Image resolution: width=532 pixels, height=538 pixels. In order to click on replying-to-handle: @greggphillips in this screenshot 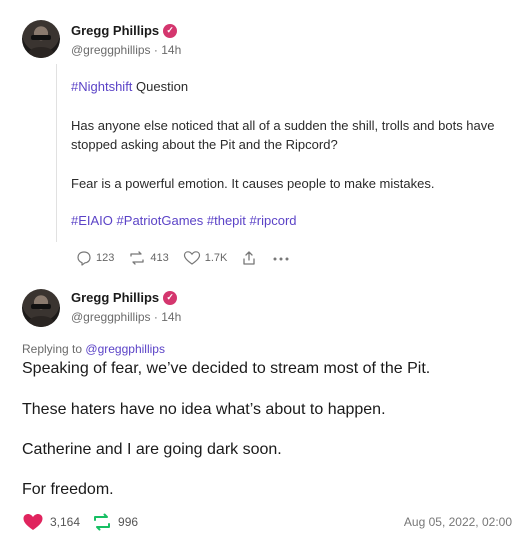, I will do `click(125, 349)`.